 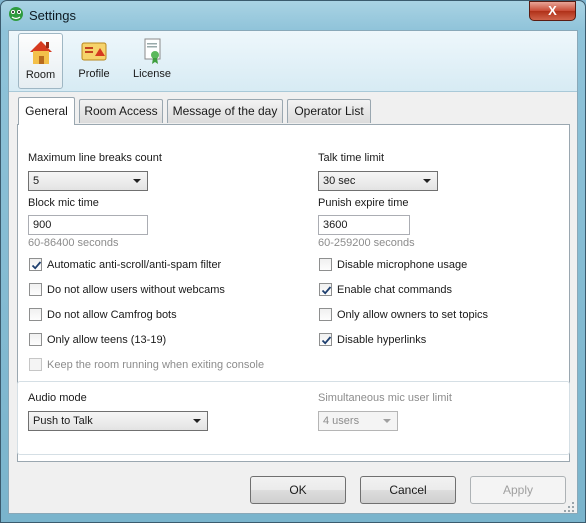 I want to click on house-icon, so click(x=40, y=52).